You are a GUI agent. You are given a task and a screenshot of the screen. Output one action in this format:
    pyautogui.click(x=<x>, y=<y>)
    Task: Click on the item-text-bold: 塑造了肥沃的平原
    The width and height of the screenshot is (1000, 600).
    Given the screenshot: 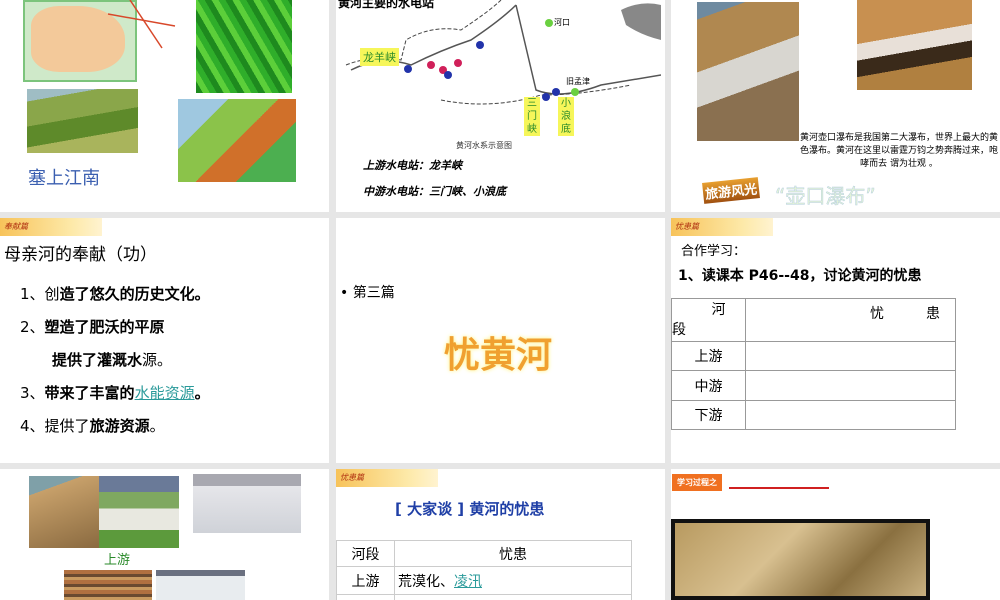 What is the action you would take?
    pyautogui.click(x=104, y=327)
    